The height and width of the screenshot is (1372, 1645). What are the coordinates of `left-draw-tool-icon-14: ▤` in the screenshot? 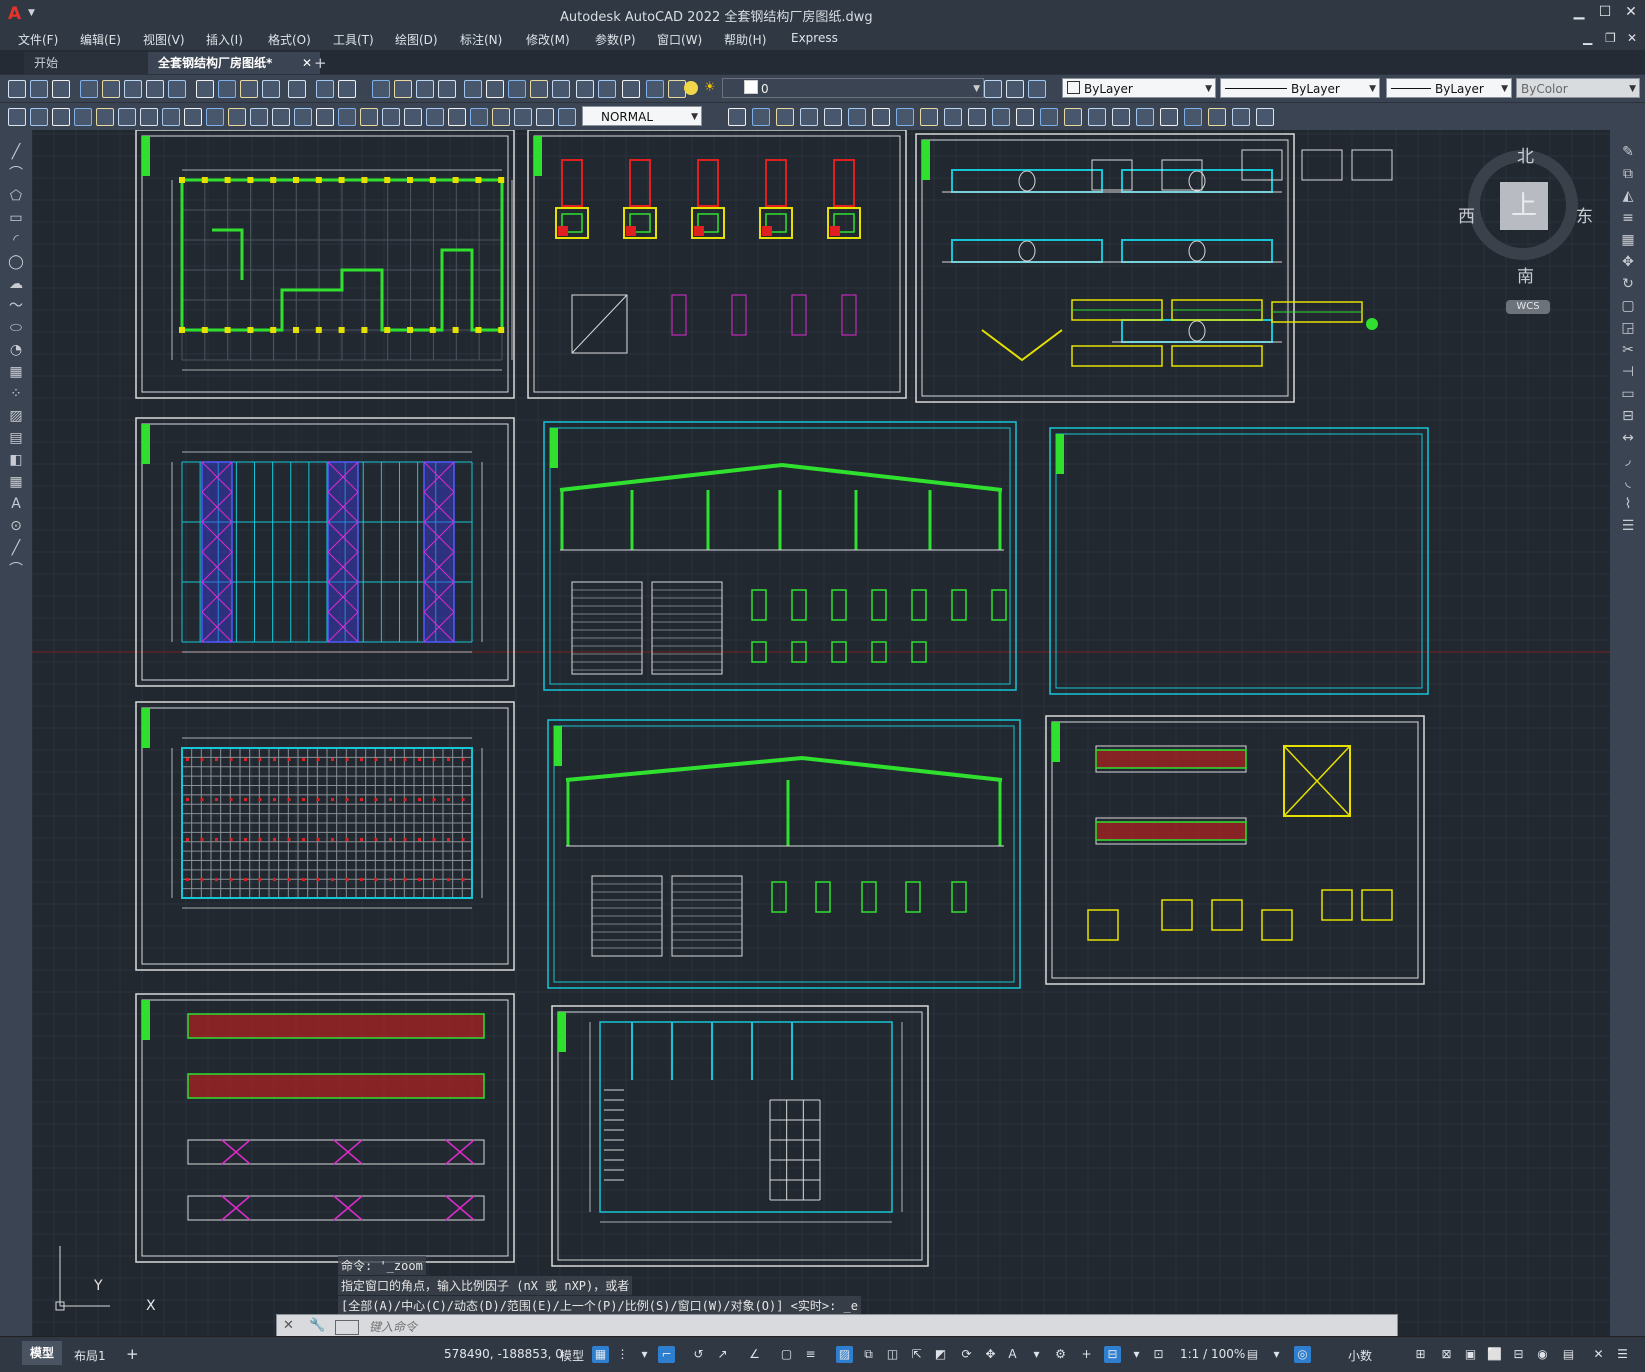 It's located at (16, 438).